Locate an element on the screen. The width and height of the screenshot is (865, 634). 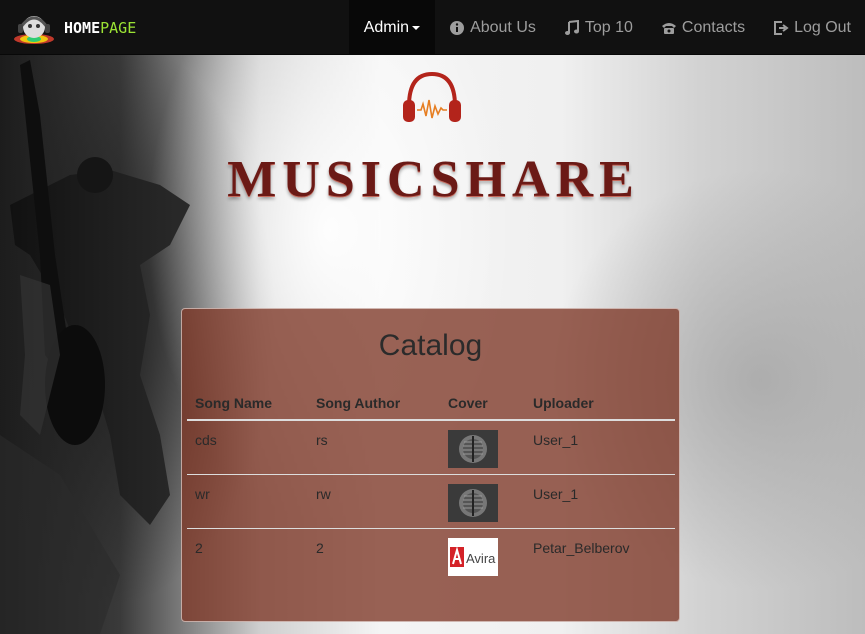
avira-logo-cover: Avira is located at coordinates (473, 556).